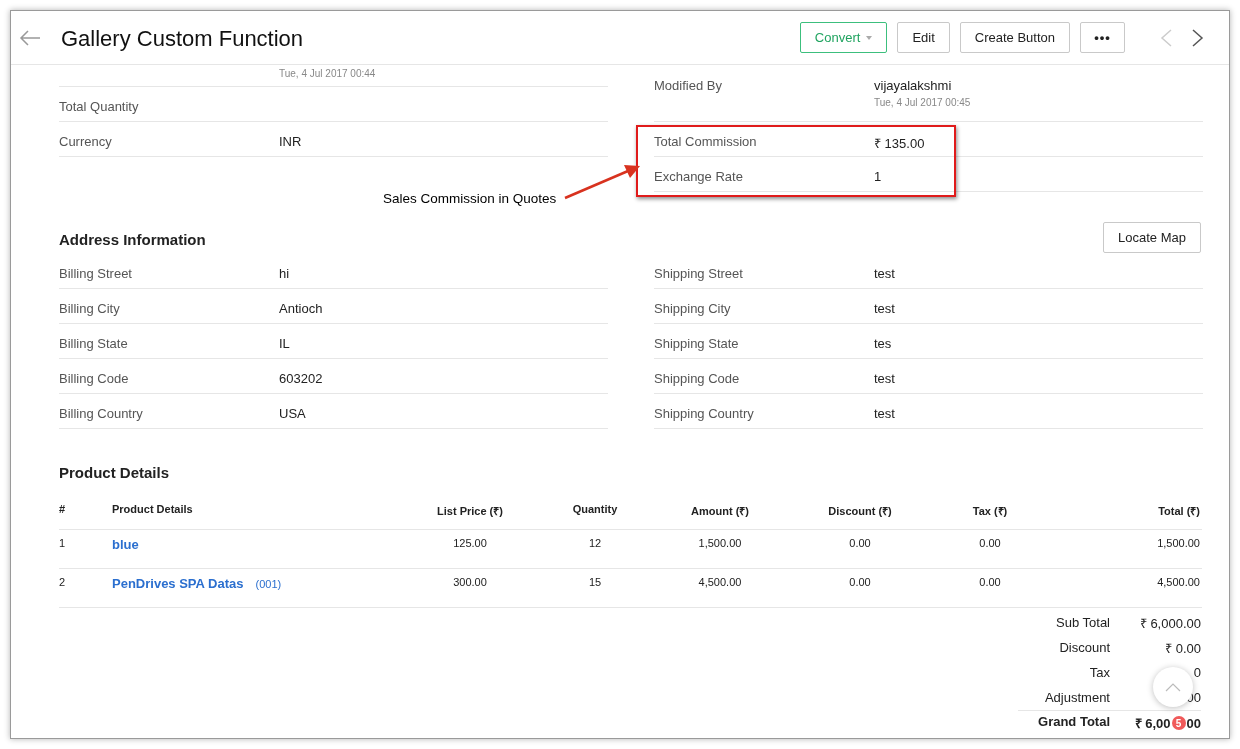 This screenshot has width=1240, height=749. What do you see at coordinates (923, 37) in the screenshot?
I see `action-button: Edit` at bounding box center [923, 37].